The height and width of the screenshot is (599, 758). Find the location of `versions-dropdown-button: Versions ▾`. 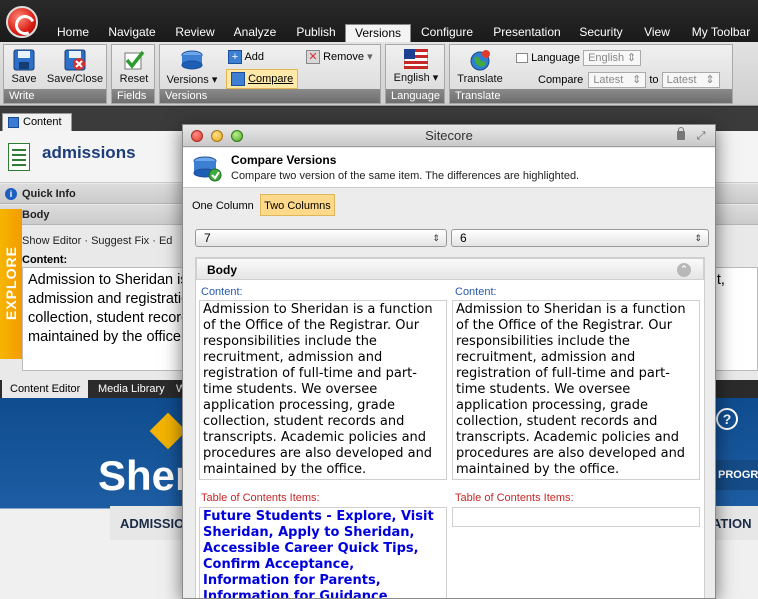

versions-dropdown-button: Versions ▾ is located at coordinates (192, 67).